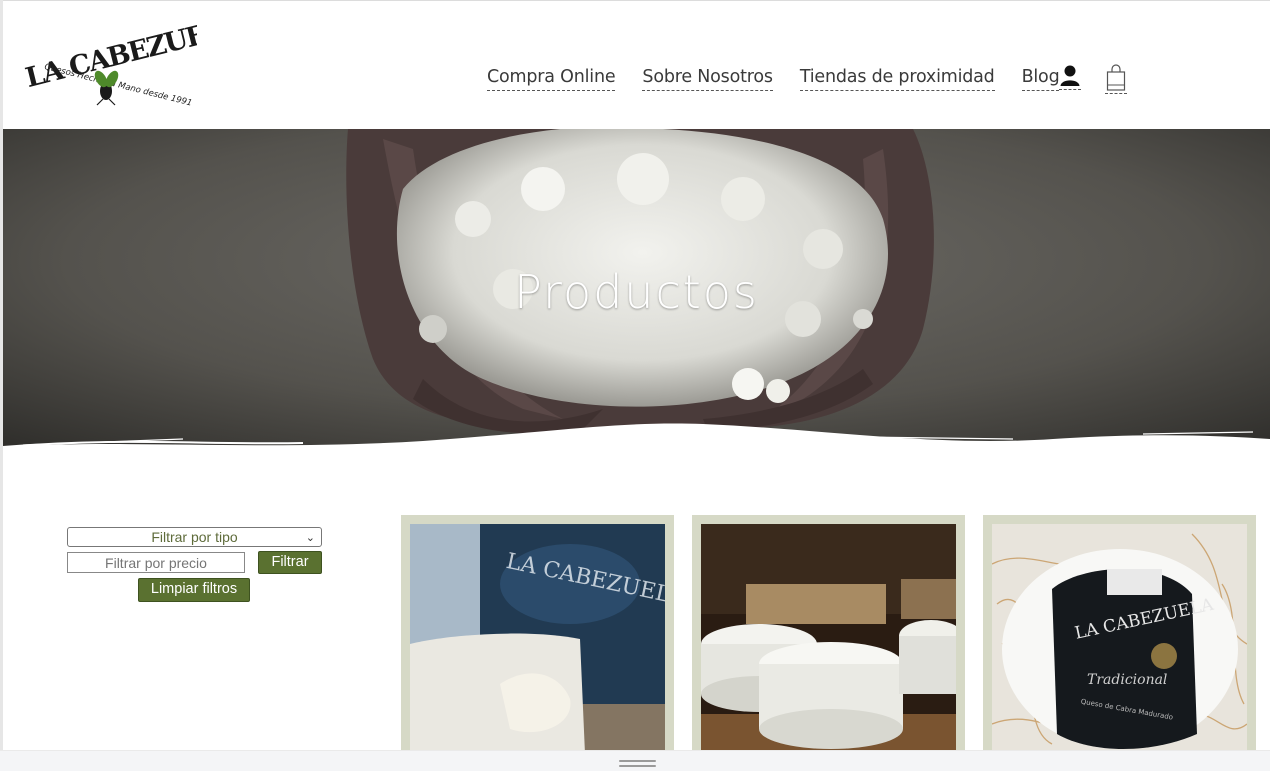 The width and height of the screenshot is (1270, 771). Describe the element at coordinates (637, 764) in the screenshot. I see `drag-handle-icon` at that location.